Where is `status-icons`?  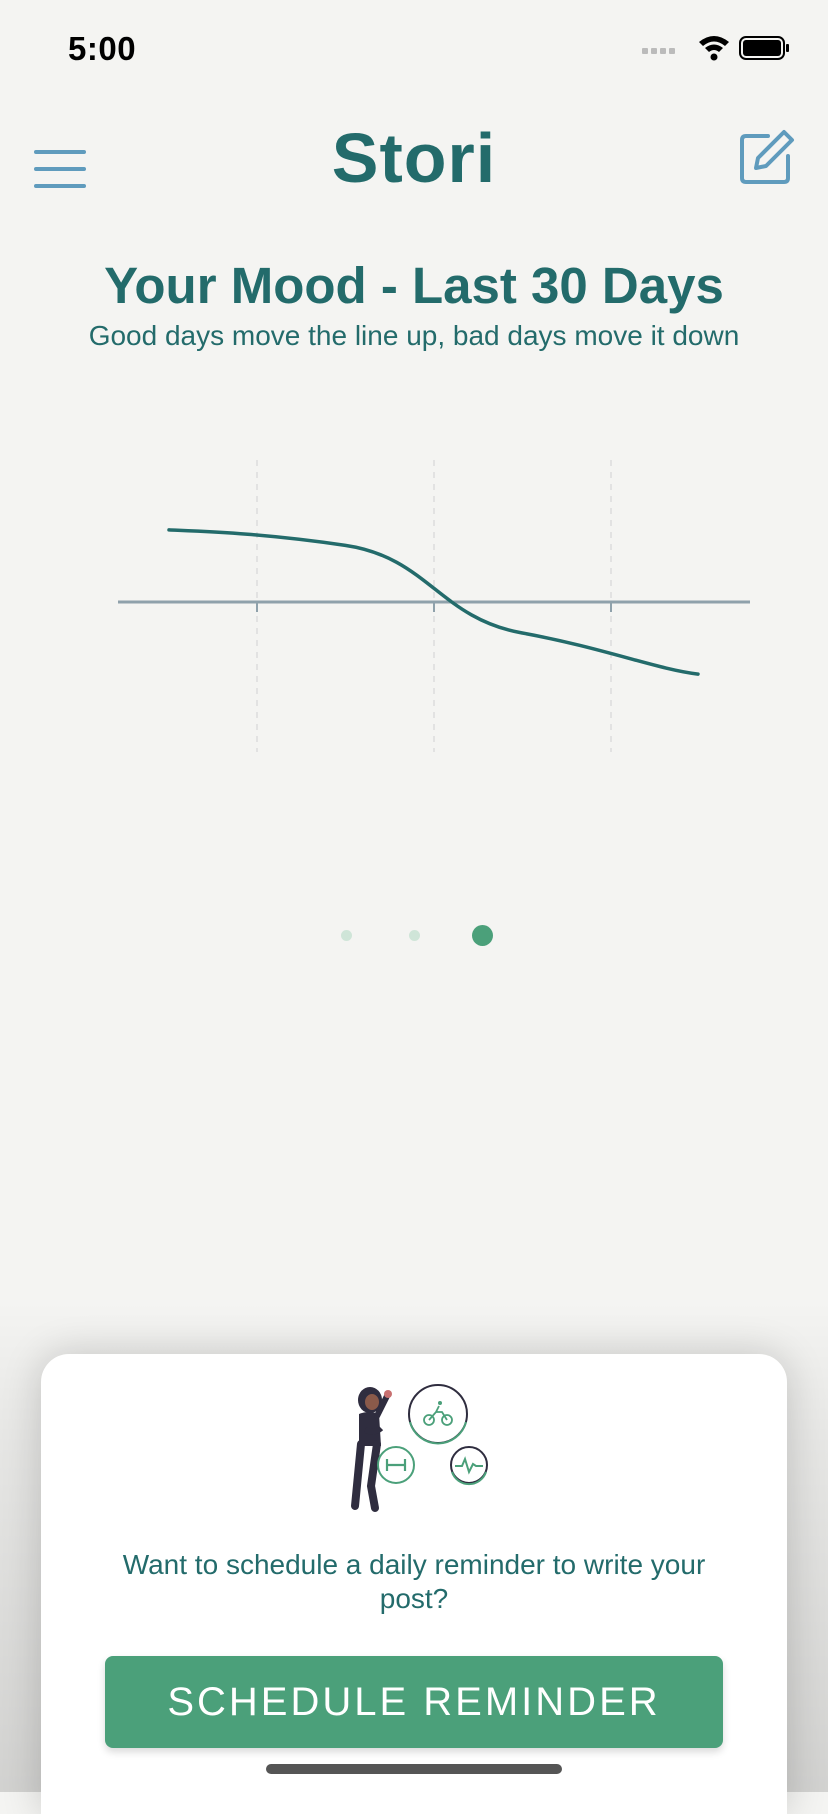 status-icons is located at coordinates (717, 49).